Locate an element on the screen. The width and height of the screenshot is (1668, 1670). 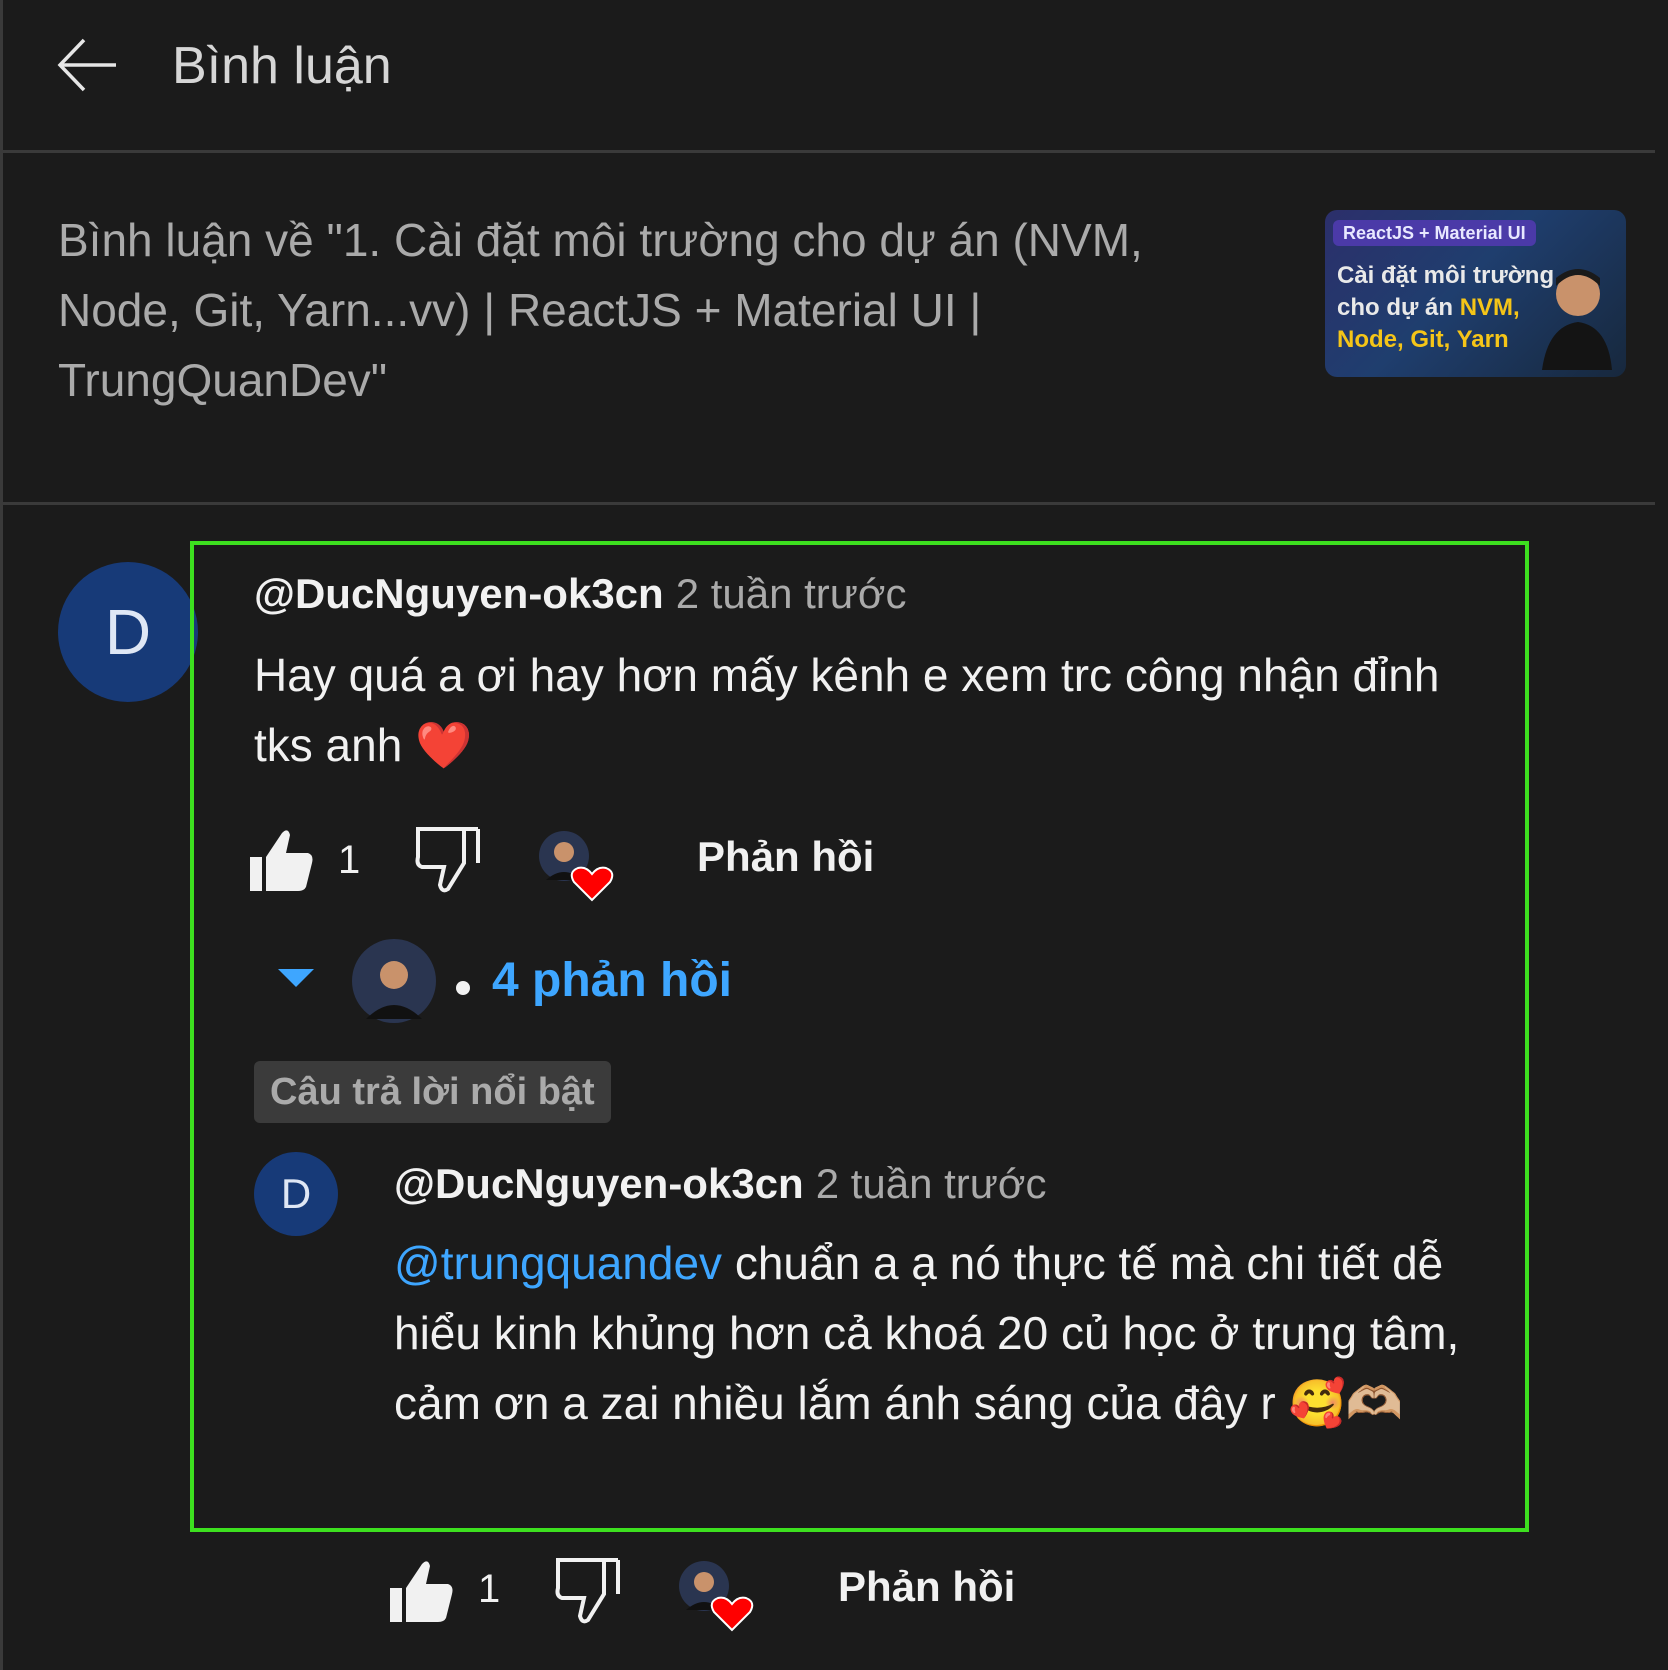
header-divider is located at coordinates (827, 151).